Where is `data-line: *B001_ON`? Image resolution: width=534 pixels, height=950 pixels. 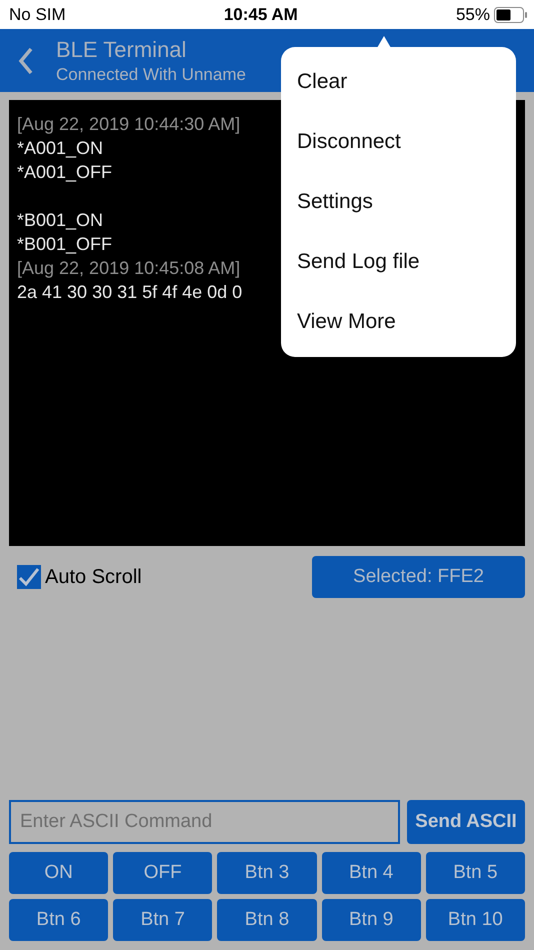
data-line: *B001_ON is located at coordinates (60, 220).